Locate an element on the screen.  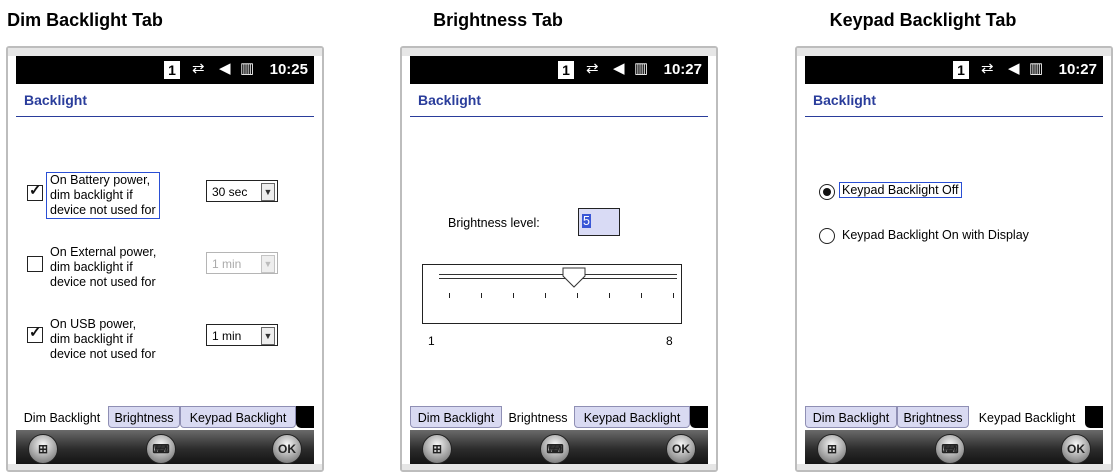
battery-timeout-select: 30 sec ▼ is located at coordinates (242, 191).